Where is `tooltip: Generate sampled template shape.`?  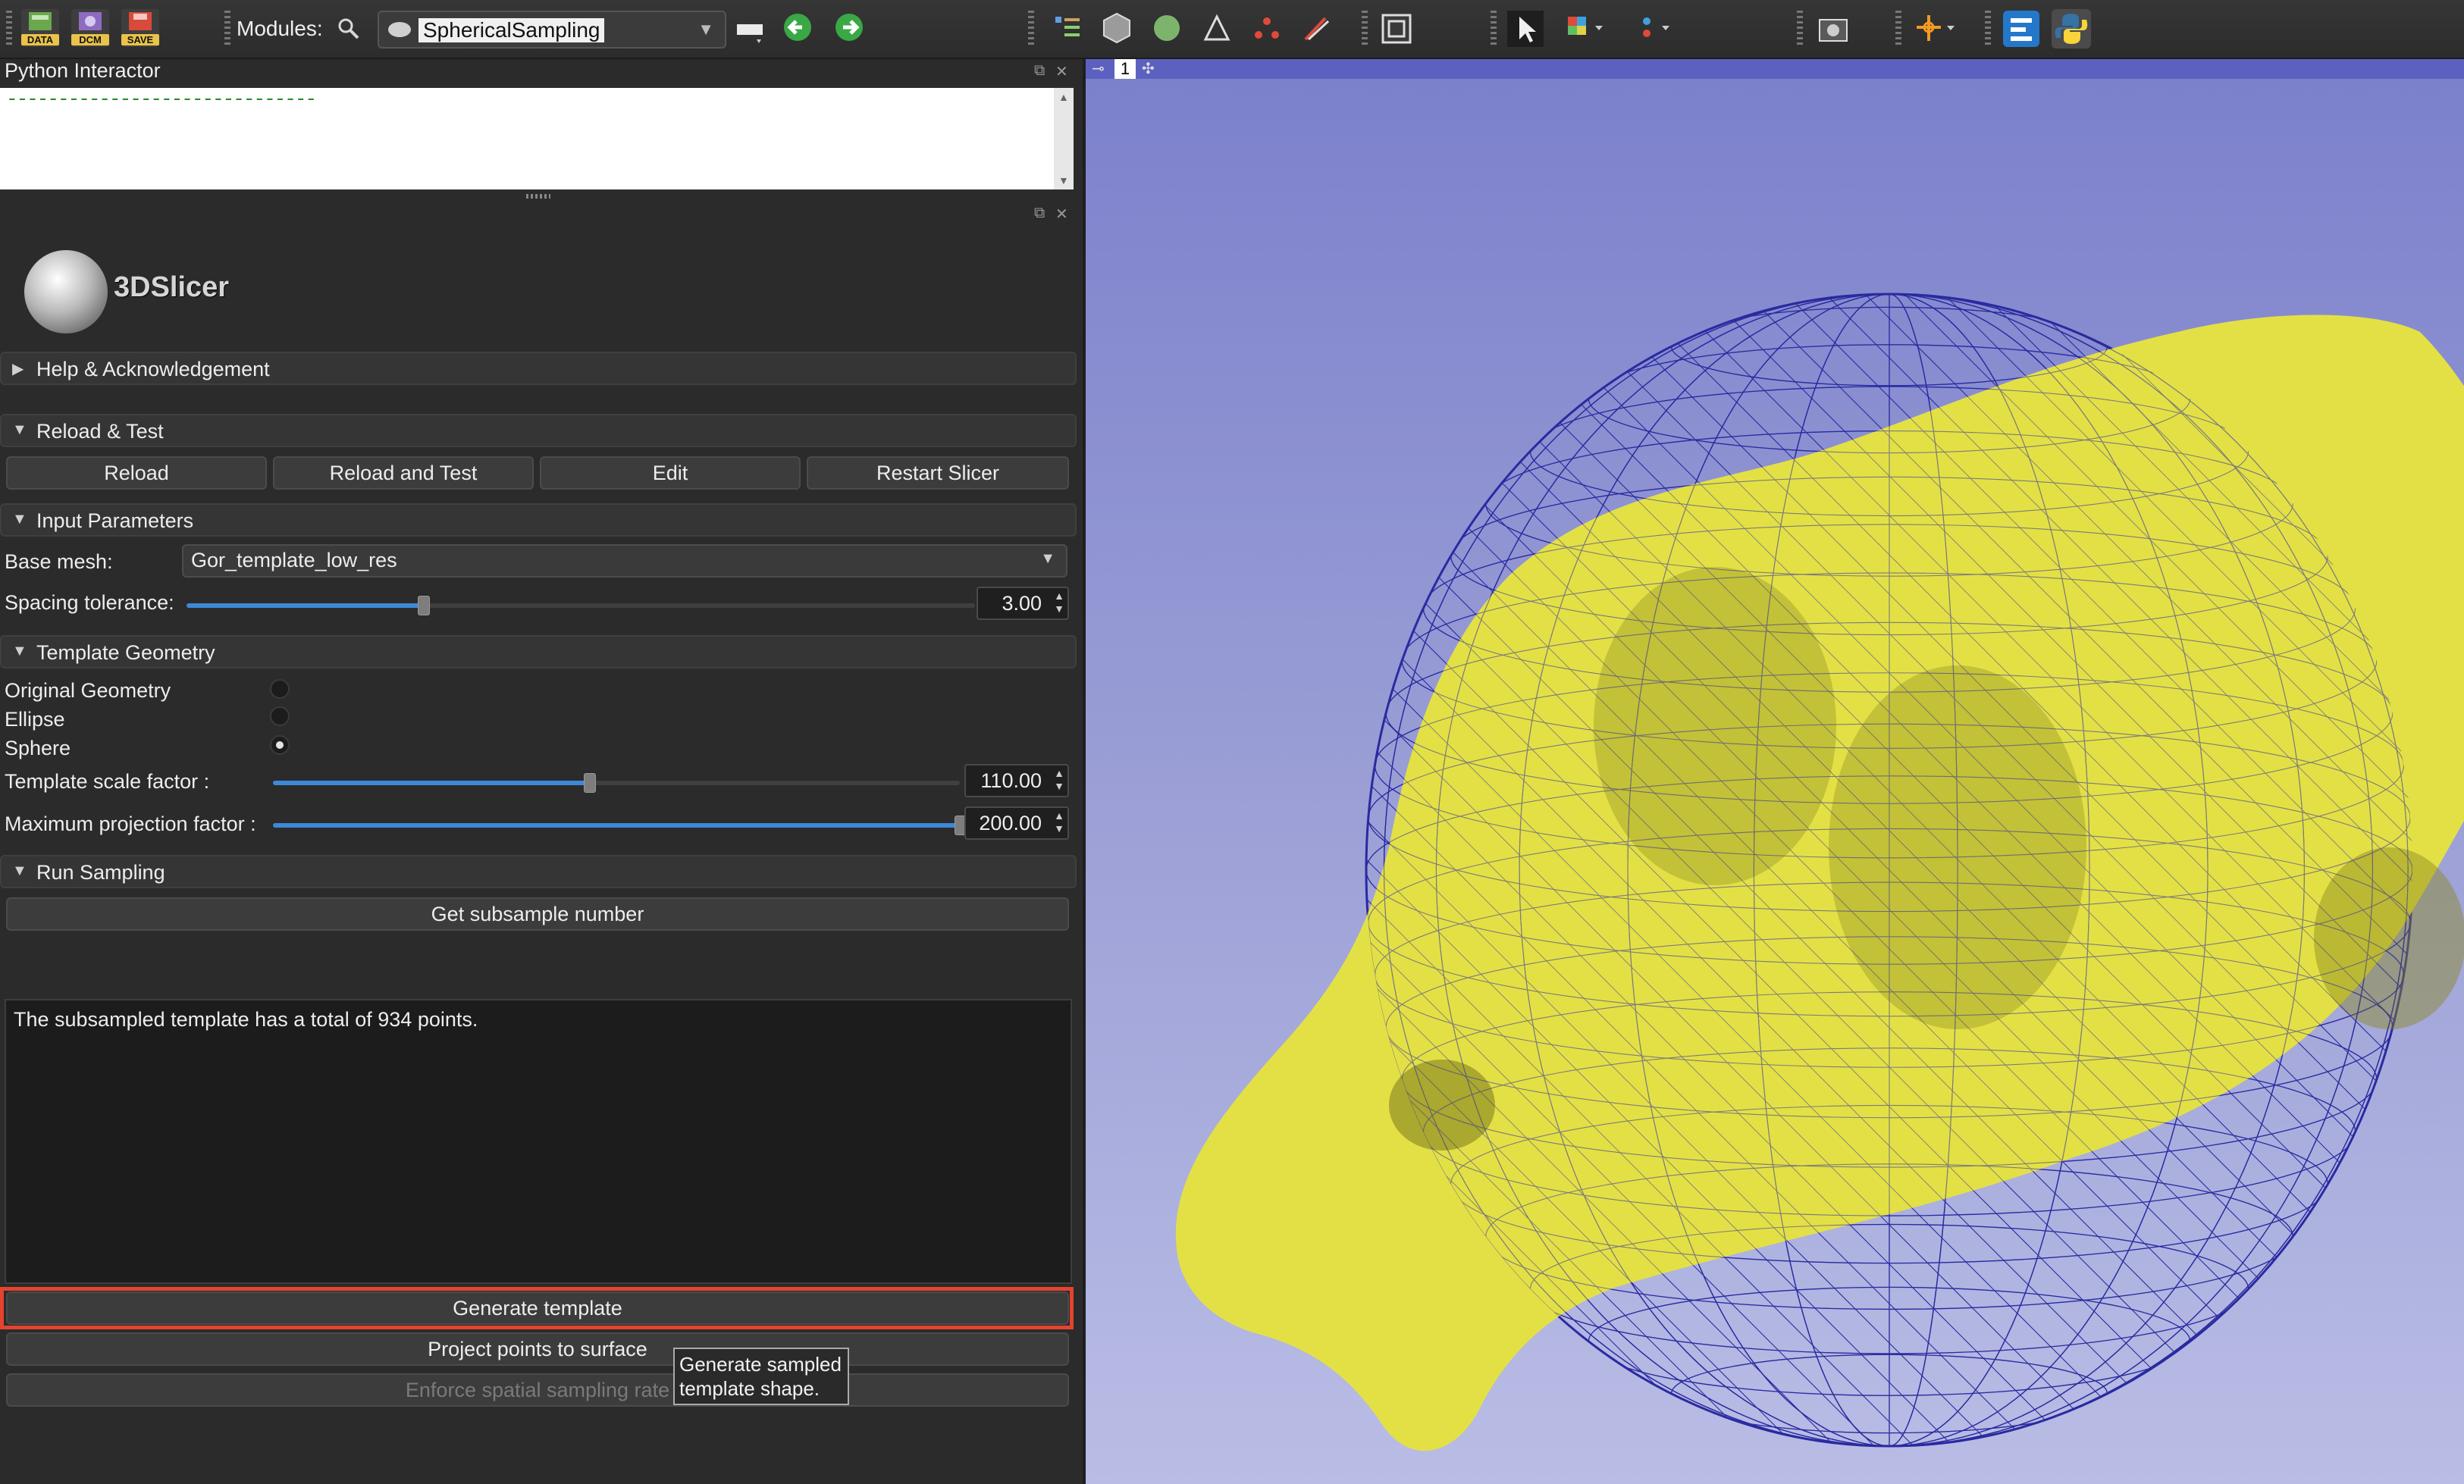 tooltip: Generate sampled template shape. is located at coordinates (761, 1377).